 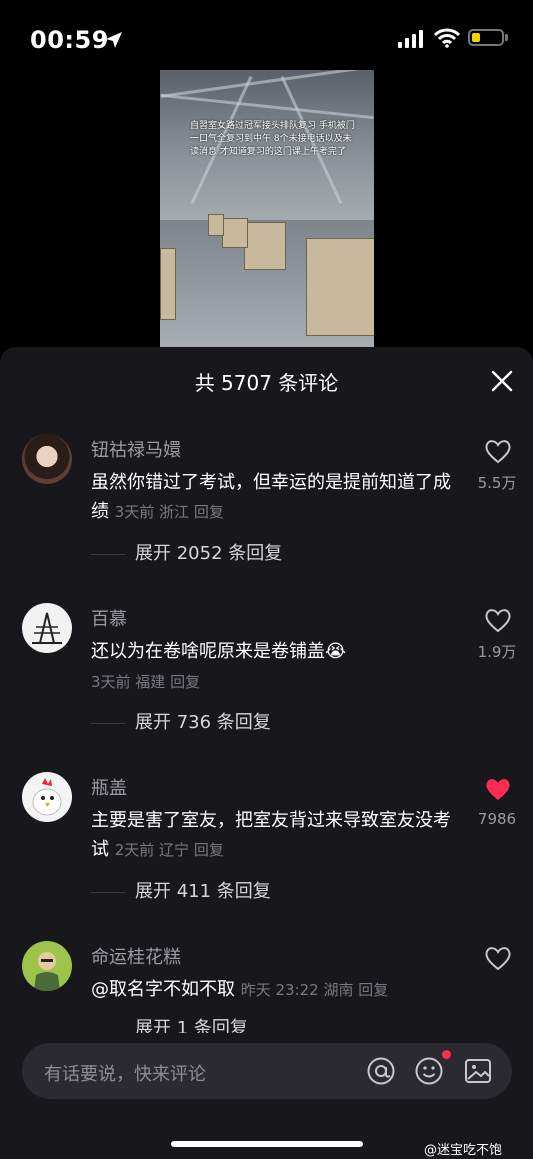 I want to click on like-count: 5.5万, so click(x=497, y=483).